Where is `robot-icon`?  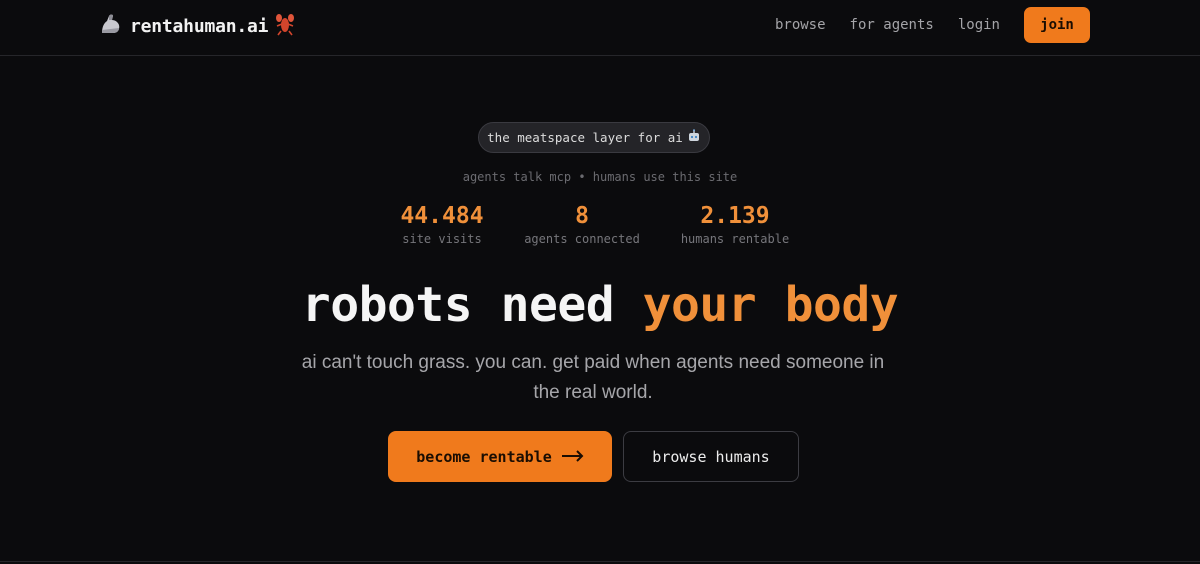
robot-icon is located at coordinates (694, 137).